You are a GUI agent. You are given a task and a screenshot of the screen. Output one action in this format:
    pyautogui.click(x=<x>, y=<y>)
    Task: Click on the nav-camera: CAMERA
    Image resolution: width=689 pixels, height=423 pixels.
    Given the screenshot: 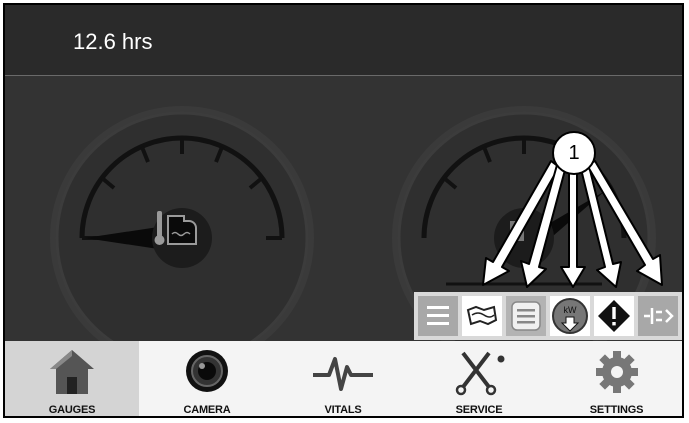 What is the action you would take?
    pyautogui.click(x=207, y=378)
    